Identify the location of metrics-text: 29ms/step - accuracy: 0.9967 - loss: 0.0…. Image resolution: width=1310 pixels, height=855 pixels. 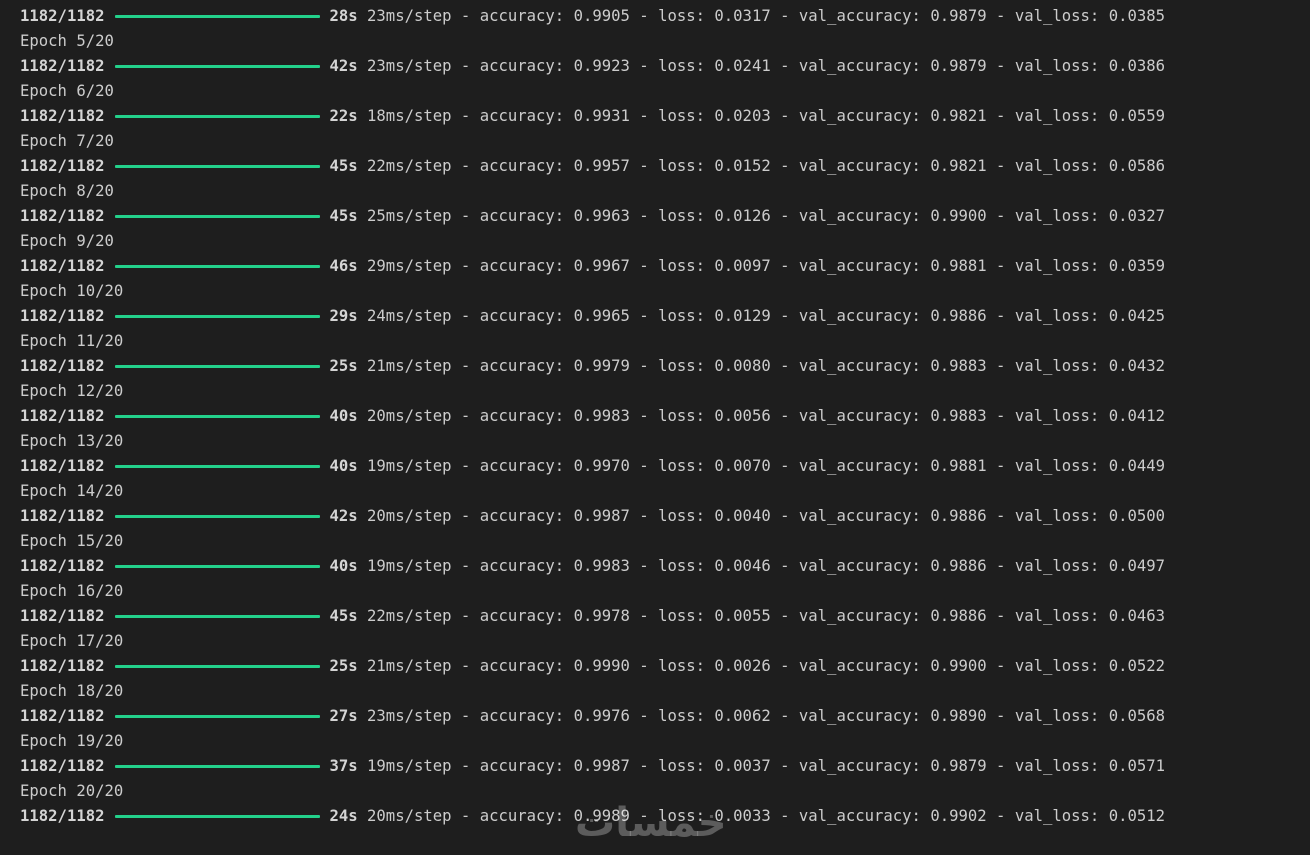
(766, 266).